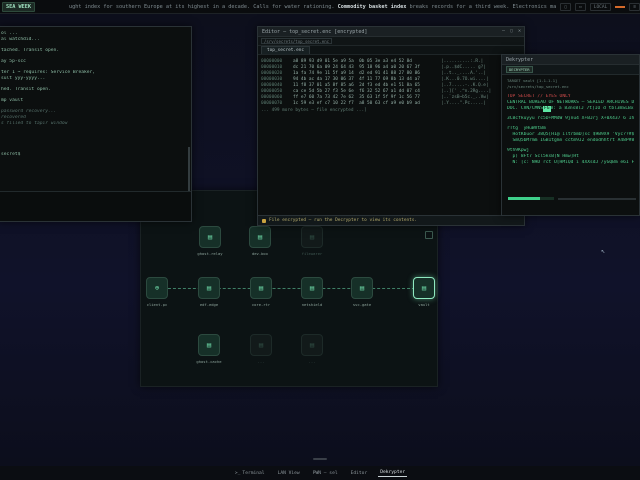  I want to click on lan-node-client-pc: ⊕, so click(157, 288).